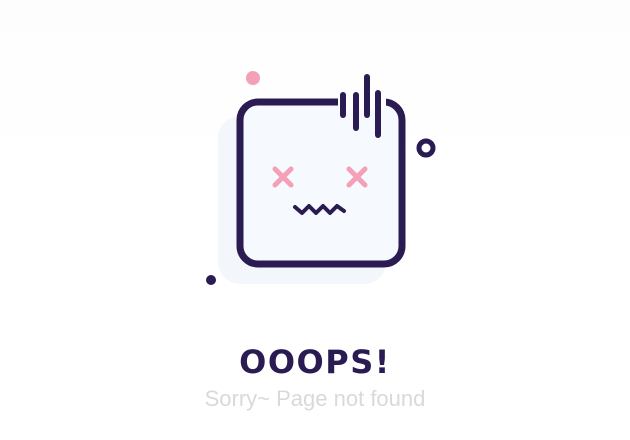  What do you see at coordinates (426, 148) in the screenshot?
I see `ring-dot` at bounding box center [426, 148].